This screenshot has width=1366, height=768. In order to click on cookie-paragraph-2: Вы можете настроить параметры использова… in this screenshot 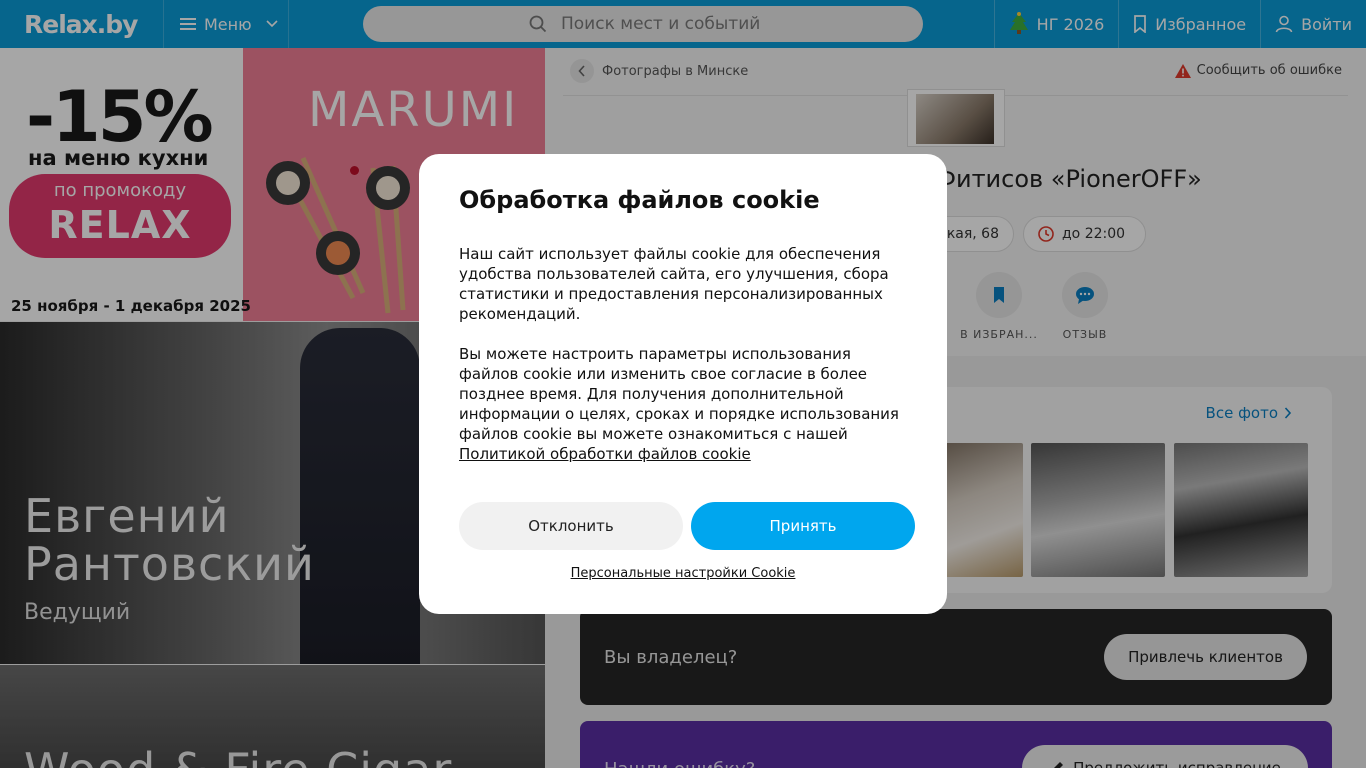, I will do `click(683, 404)`.